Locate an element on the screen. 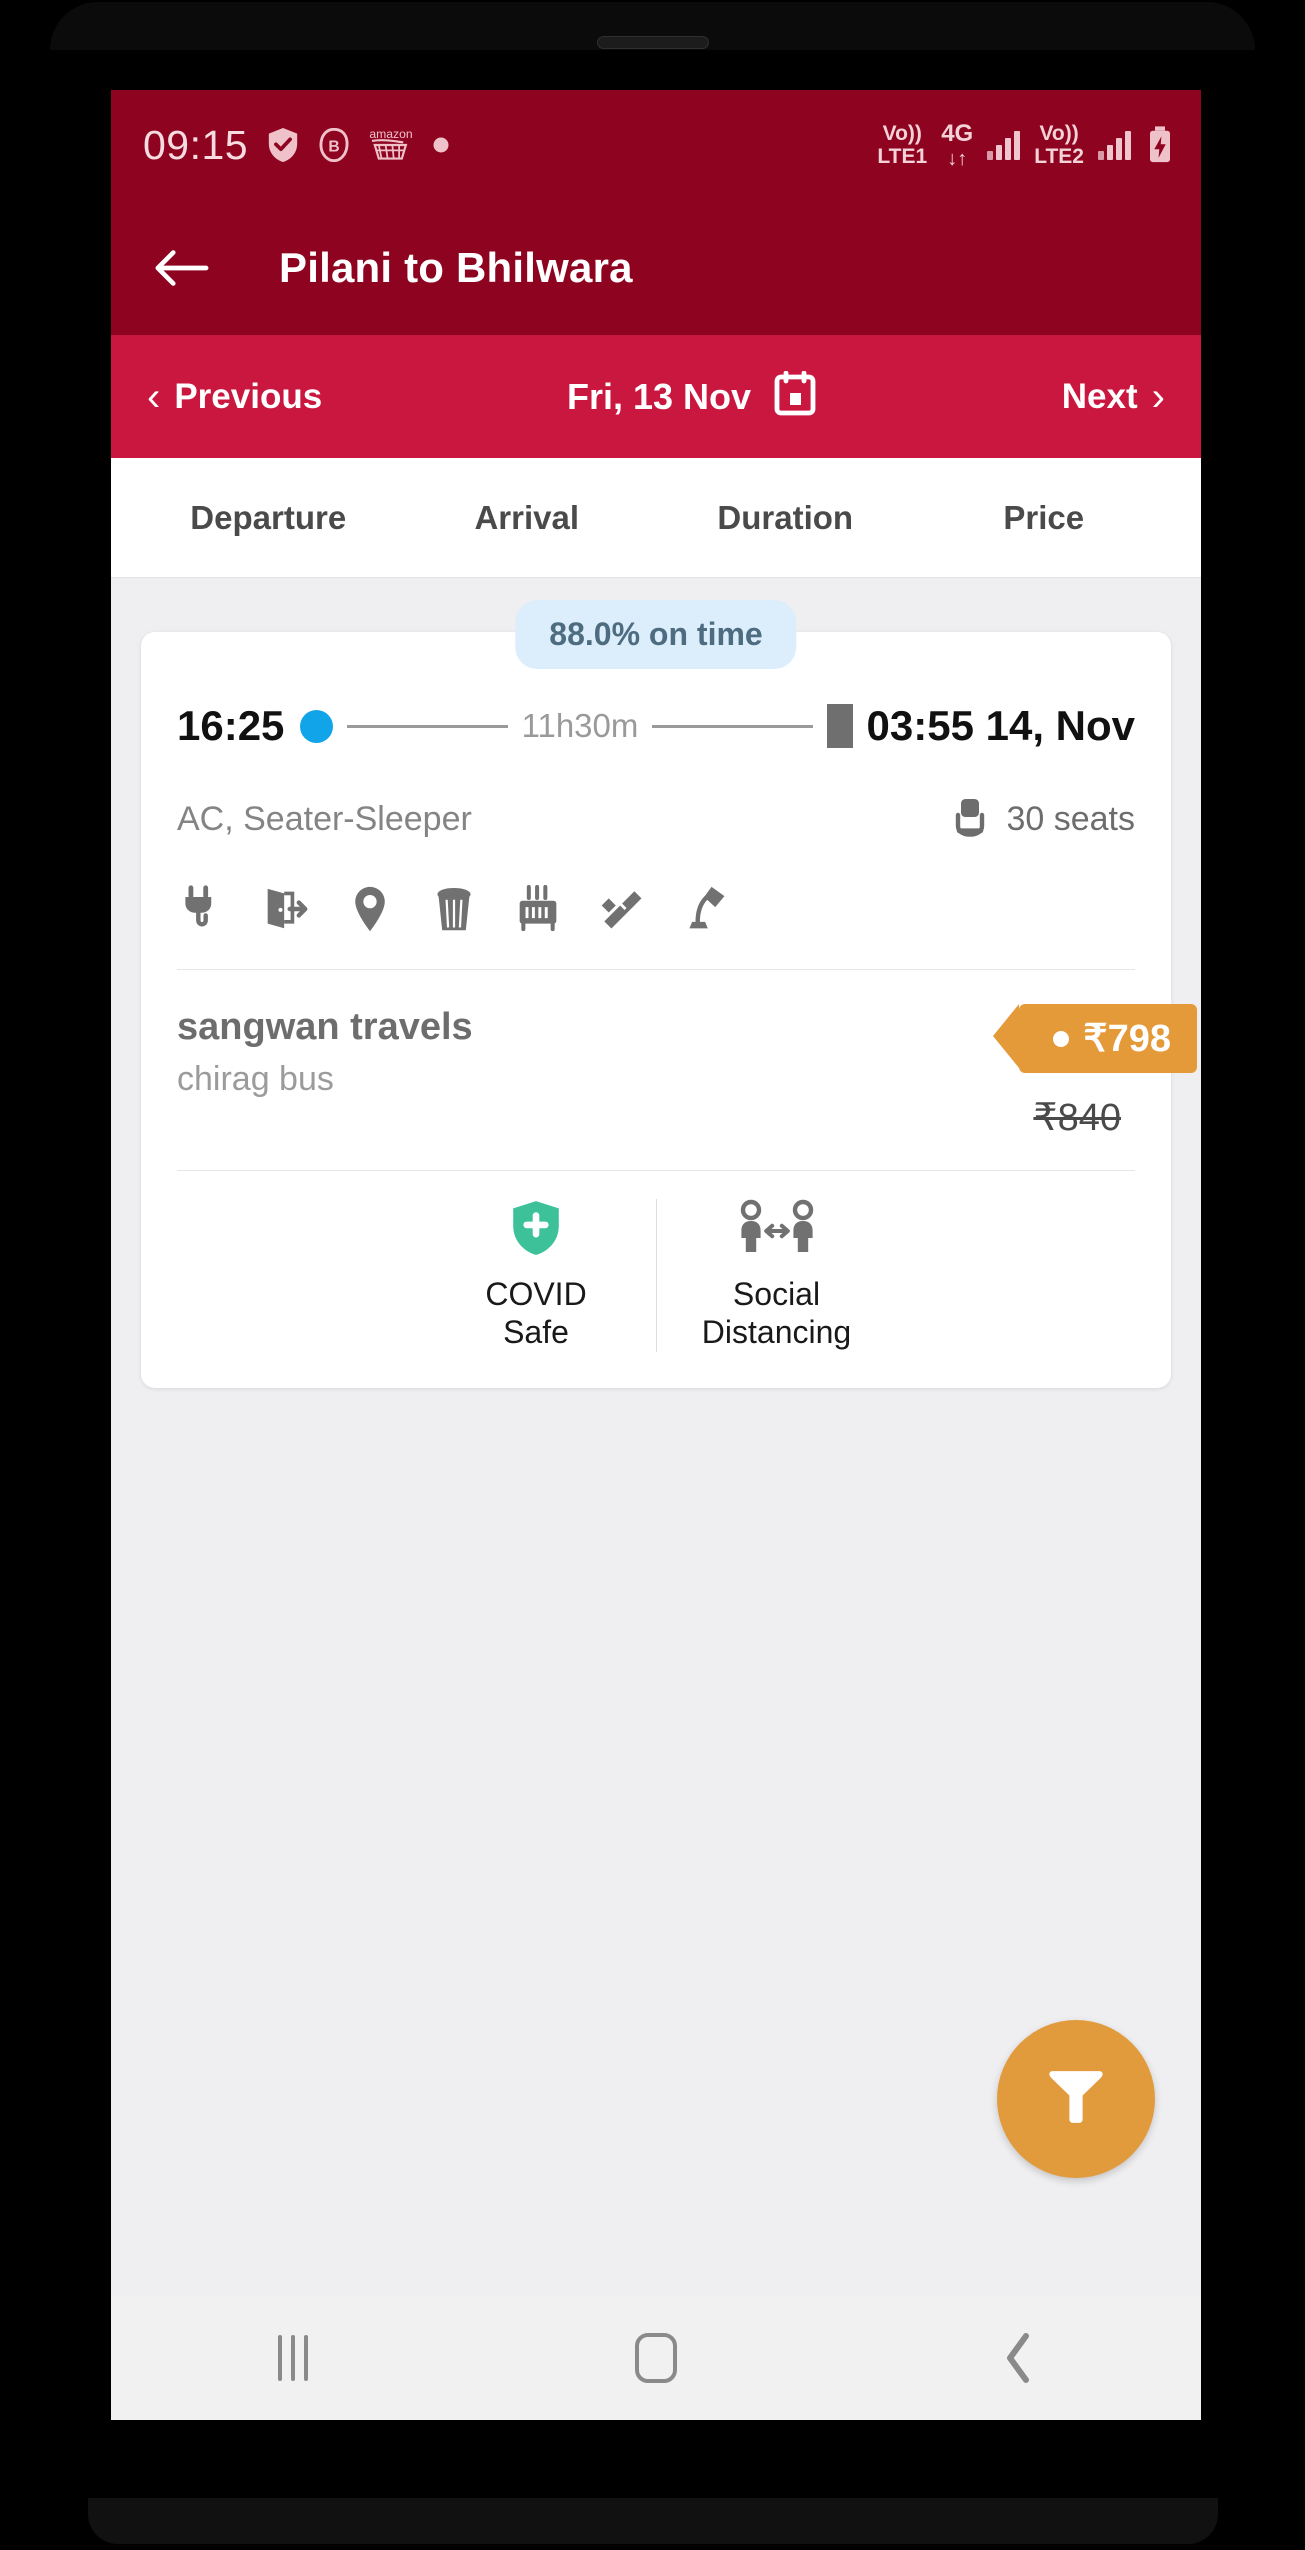 The image size is (1305, 2550). data-transfer-arrows-icon: ↓↑ is located at coordinates (957, 158).